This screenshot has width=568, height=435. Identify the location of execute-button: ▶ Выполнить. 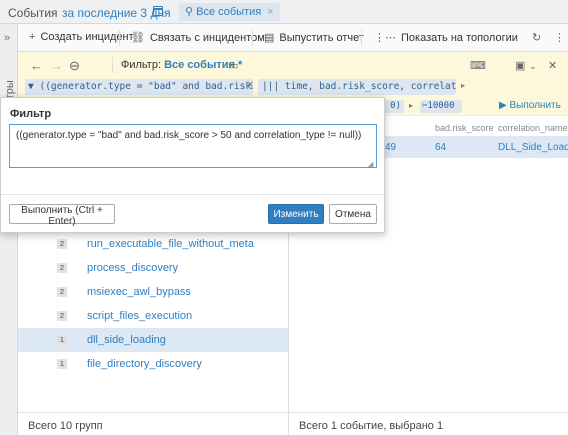
(530, 105).